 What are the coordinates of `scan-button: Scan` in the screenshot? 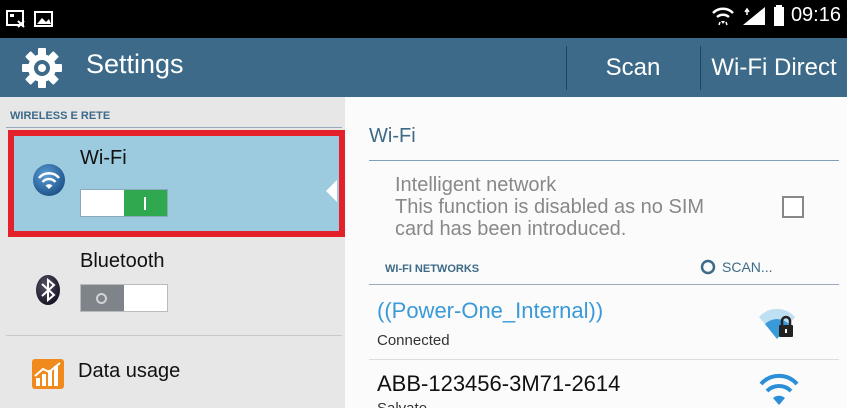 It's located at (633, 67).